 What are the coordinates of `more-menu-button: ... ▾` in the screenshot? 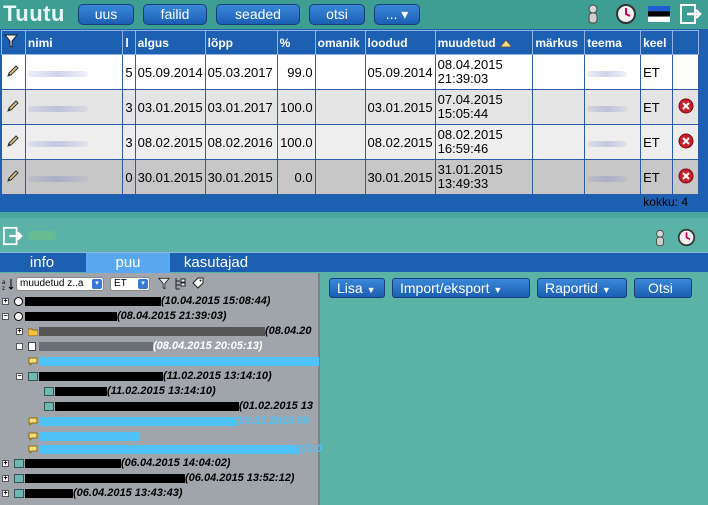 It's located at (397, 14).